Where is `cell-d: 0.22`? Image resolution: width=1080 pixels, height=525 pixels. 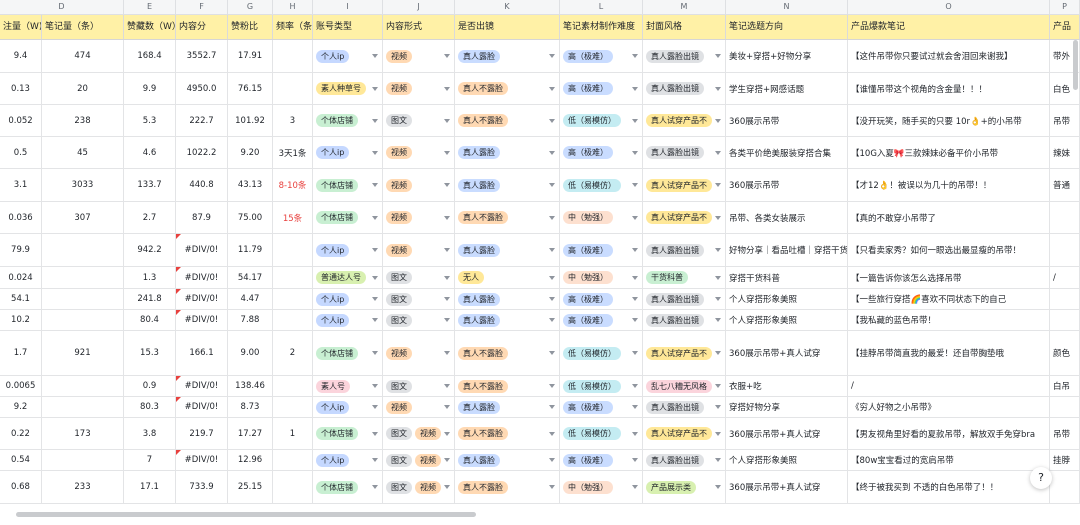 cell-d: 0.22 is located at coordinates (21, 433).